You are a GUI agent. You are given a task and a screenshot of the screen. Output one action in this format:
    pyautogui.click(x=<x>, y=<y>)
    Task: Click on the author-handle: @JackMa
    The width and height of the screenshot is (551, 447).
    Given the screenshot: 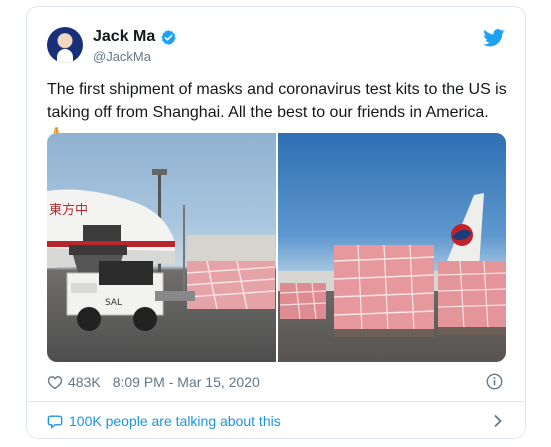 What is the action you would take?
    pyautogui.click(x=122, y=56)
    